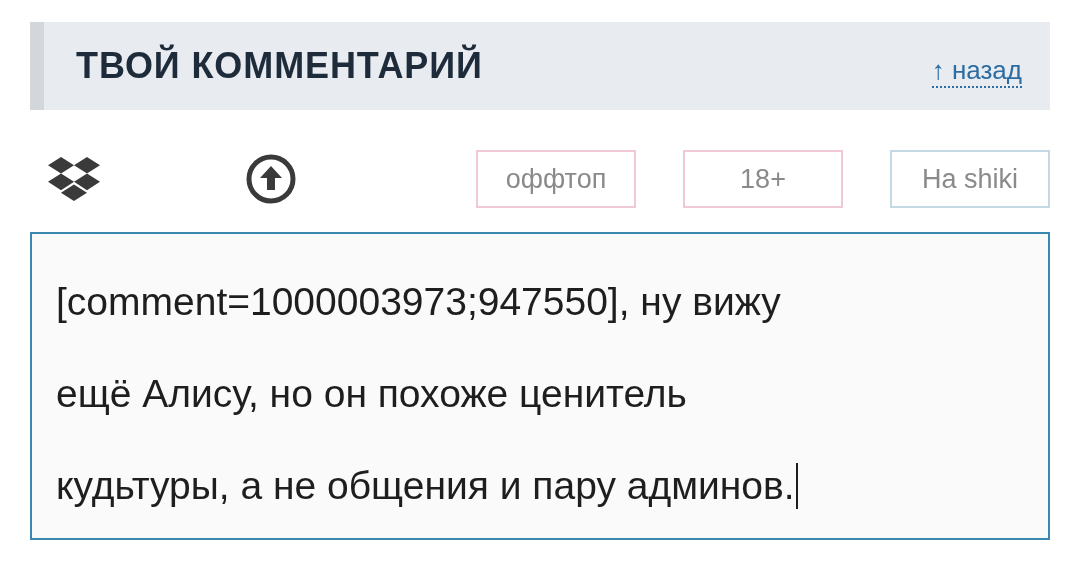  I want to click on comment-text-line: кудьтуры, а не общения и пару админов., so click(552, 486).